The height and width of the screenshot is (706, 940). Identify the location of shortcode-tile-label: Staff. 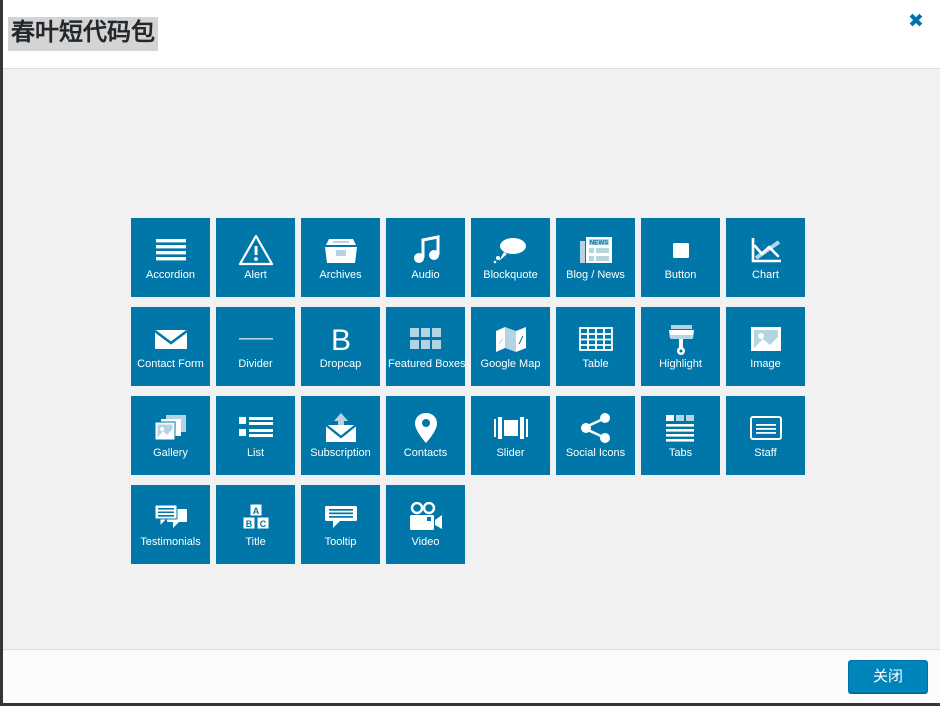
(765, 453).